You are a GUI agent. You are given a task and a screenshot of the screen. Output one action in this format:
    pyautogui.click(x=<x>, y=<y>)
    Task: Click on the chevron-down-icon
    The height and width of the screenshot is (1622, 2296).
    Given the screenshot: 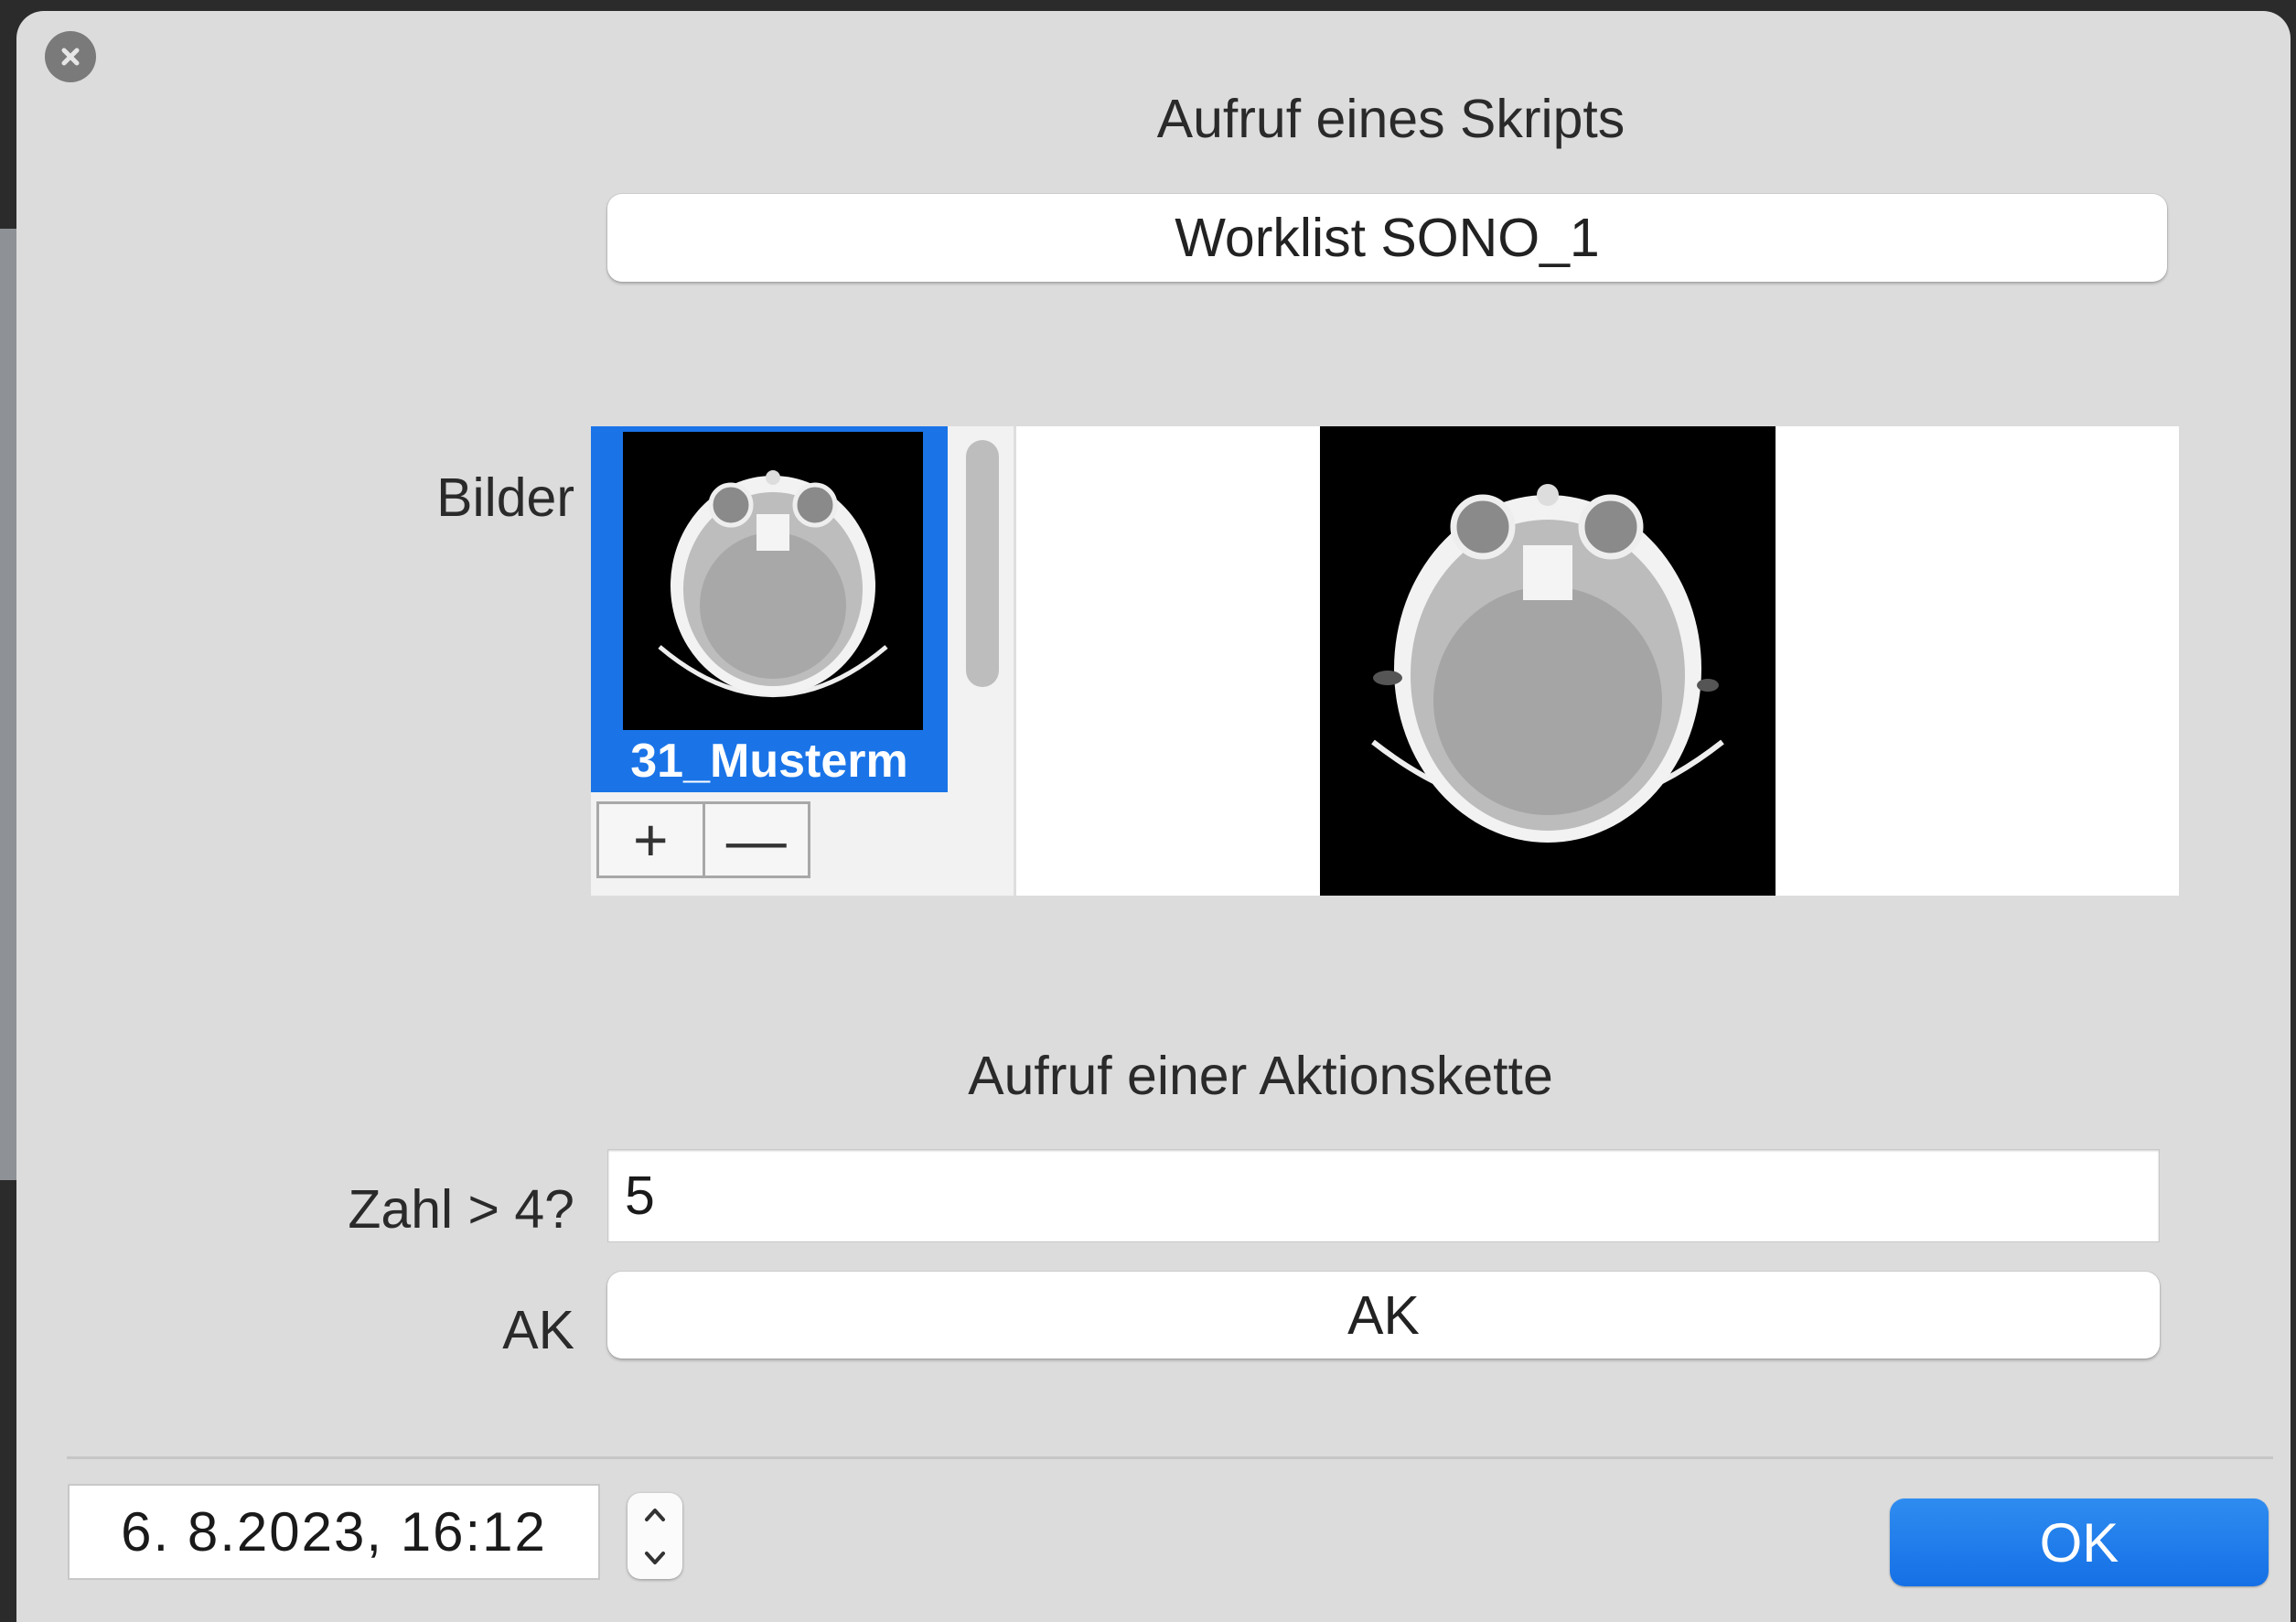 What is the action you would take?
    pyautogui.click(x=655, y=1558)
    